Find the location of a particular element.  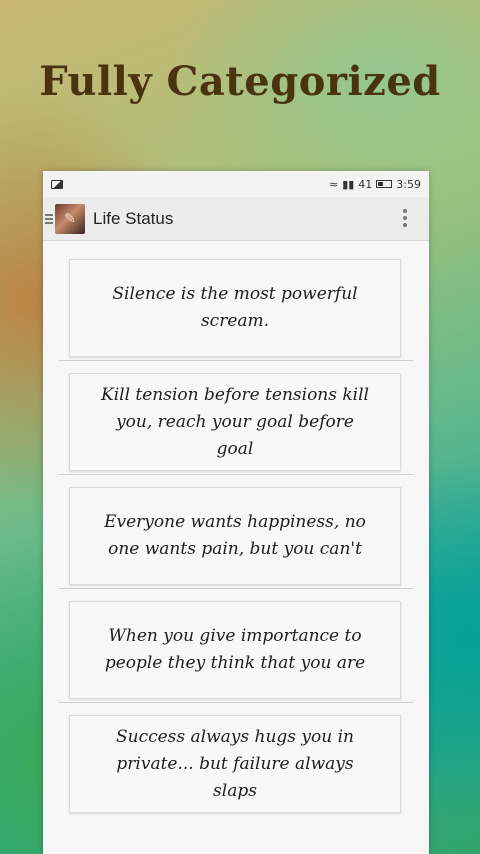

overflow-menu-icon is located at coordinates (405, 218).